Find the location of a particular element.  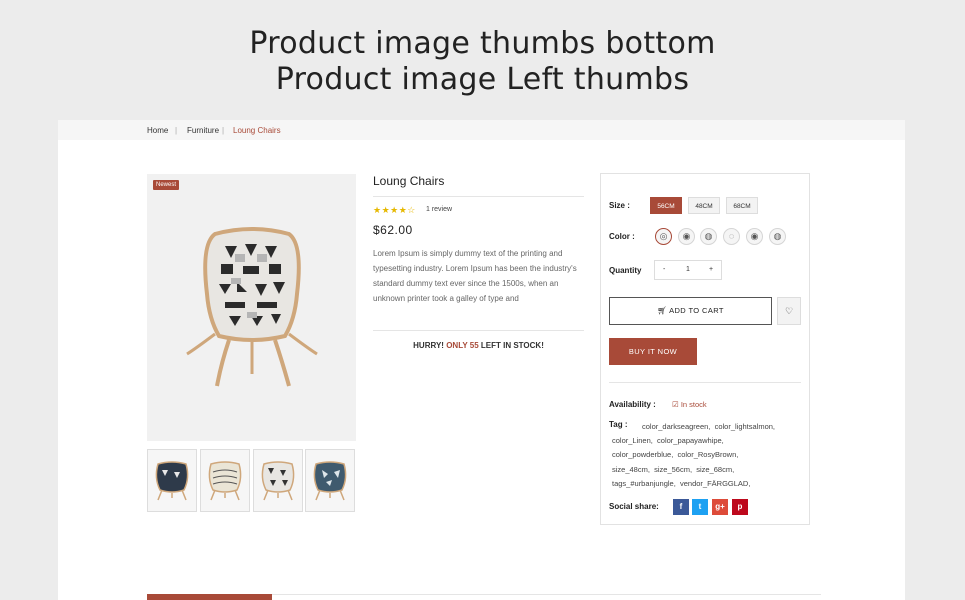

cart-icon: 🛒︎ is located at coordinates (662, 310).